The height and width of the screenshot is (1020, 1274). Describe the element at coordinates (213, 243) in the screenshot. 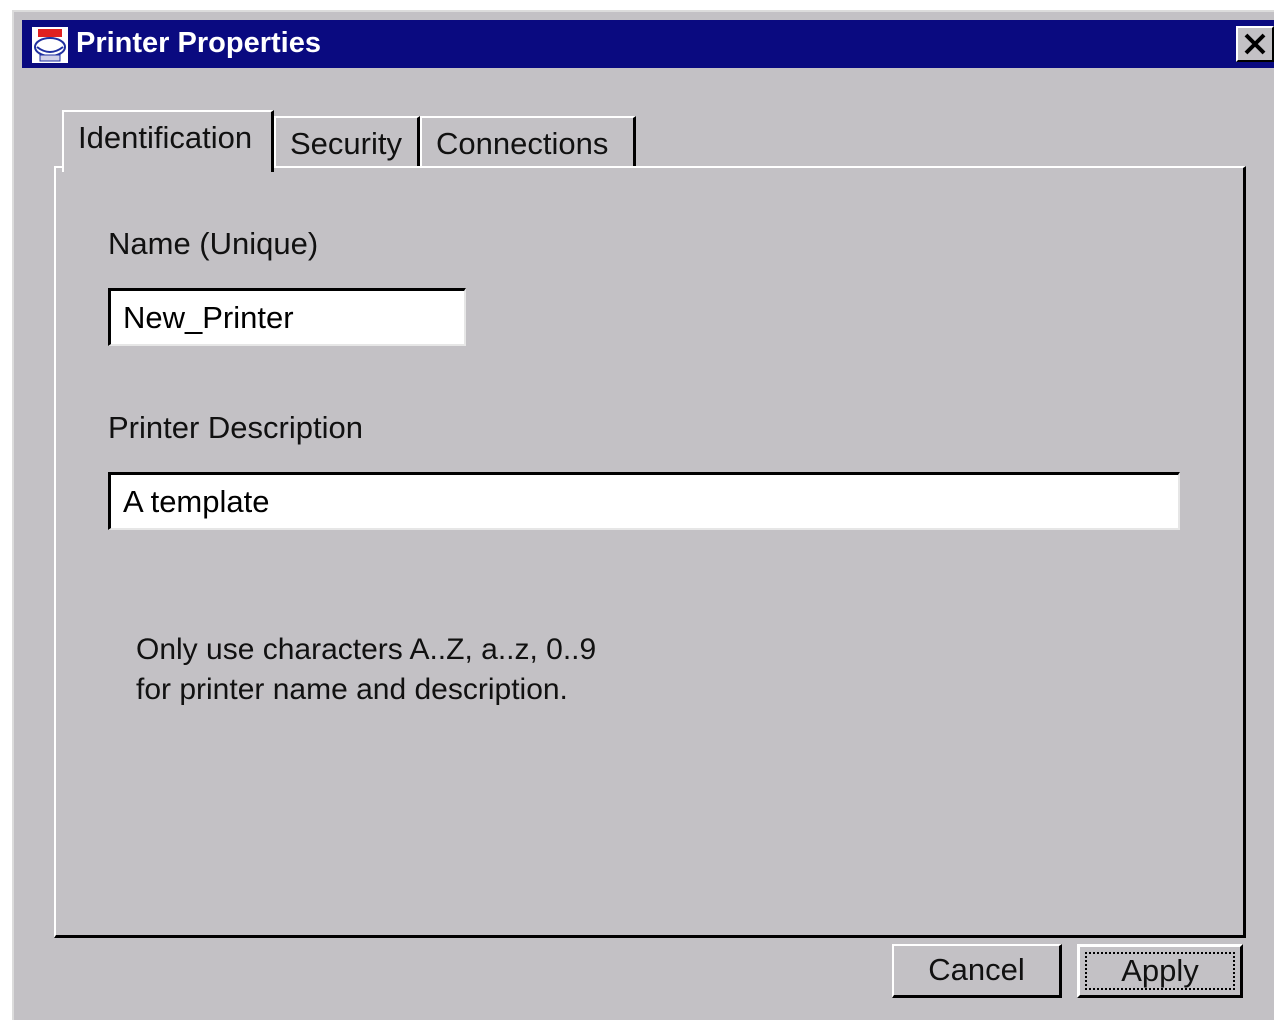

I see `name-label: Name (Unique)` at that location.